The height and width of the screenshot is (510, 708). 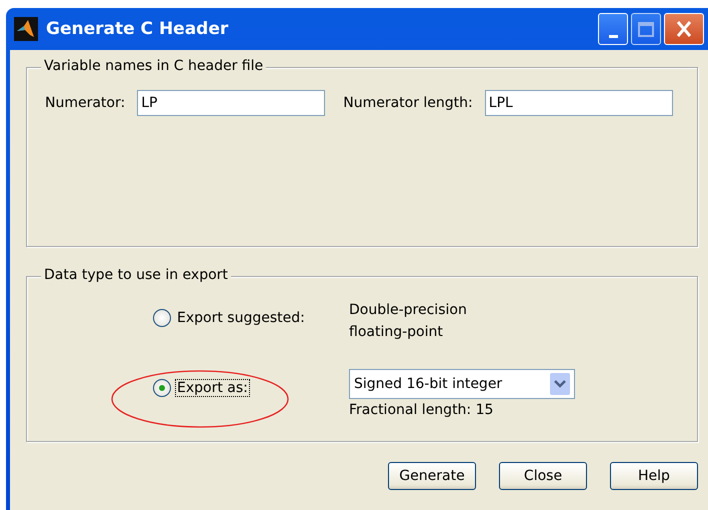 What do you see at coordinates (432, 476) in the screenshot?
I see `dialog-button: Generate` at bounding box center [432, 476].